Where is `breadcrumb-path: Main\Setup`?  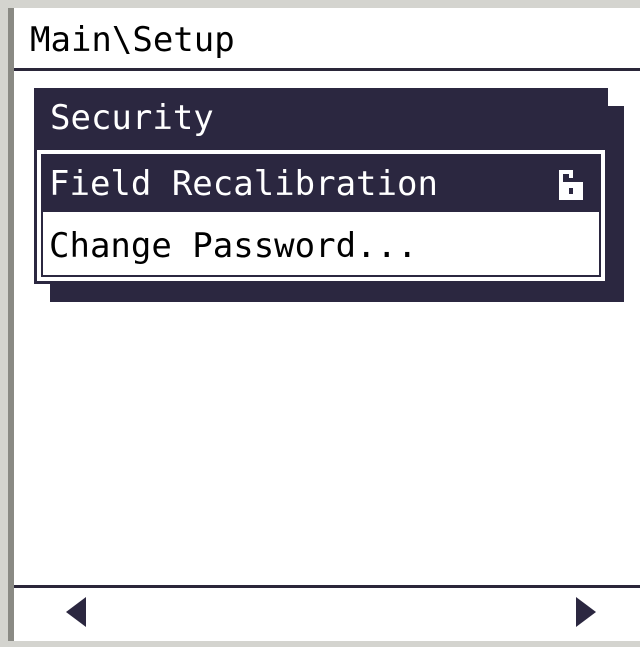 breadcrumb-path: Main\Setup is located at coordinates (132, 40).